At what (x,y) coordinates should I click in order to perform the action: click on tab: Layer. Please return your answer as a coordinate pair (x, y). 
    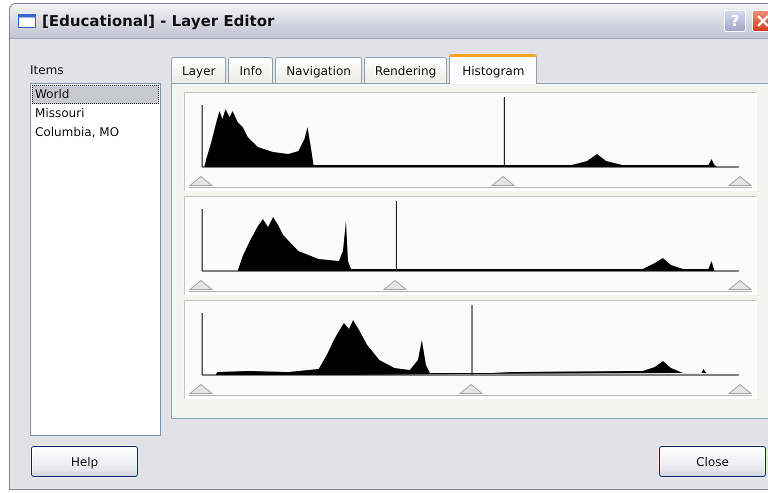
    Looking at the image, I should click on (198, 70).